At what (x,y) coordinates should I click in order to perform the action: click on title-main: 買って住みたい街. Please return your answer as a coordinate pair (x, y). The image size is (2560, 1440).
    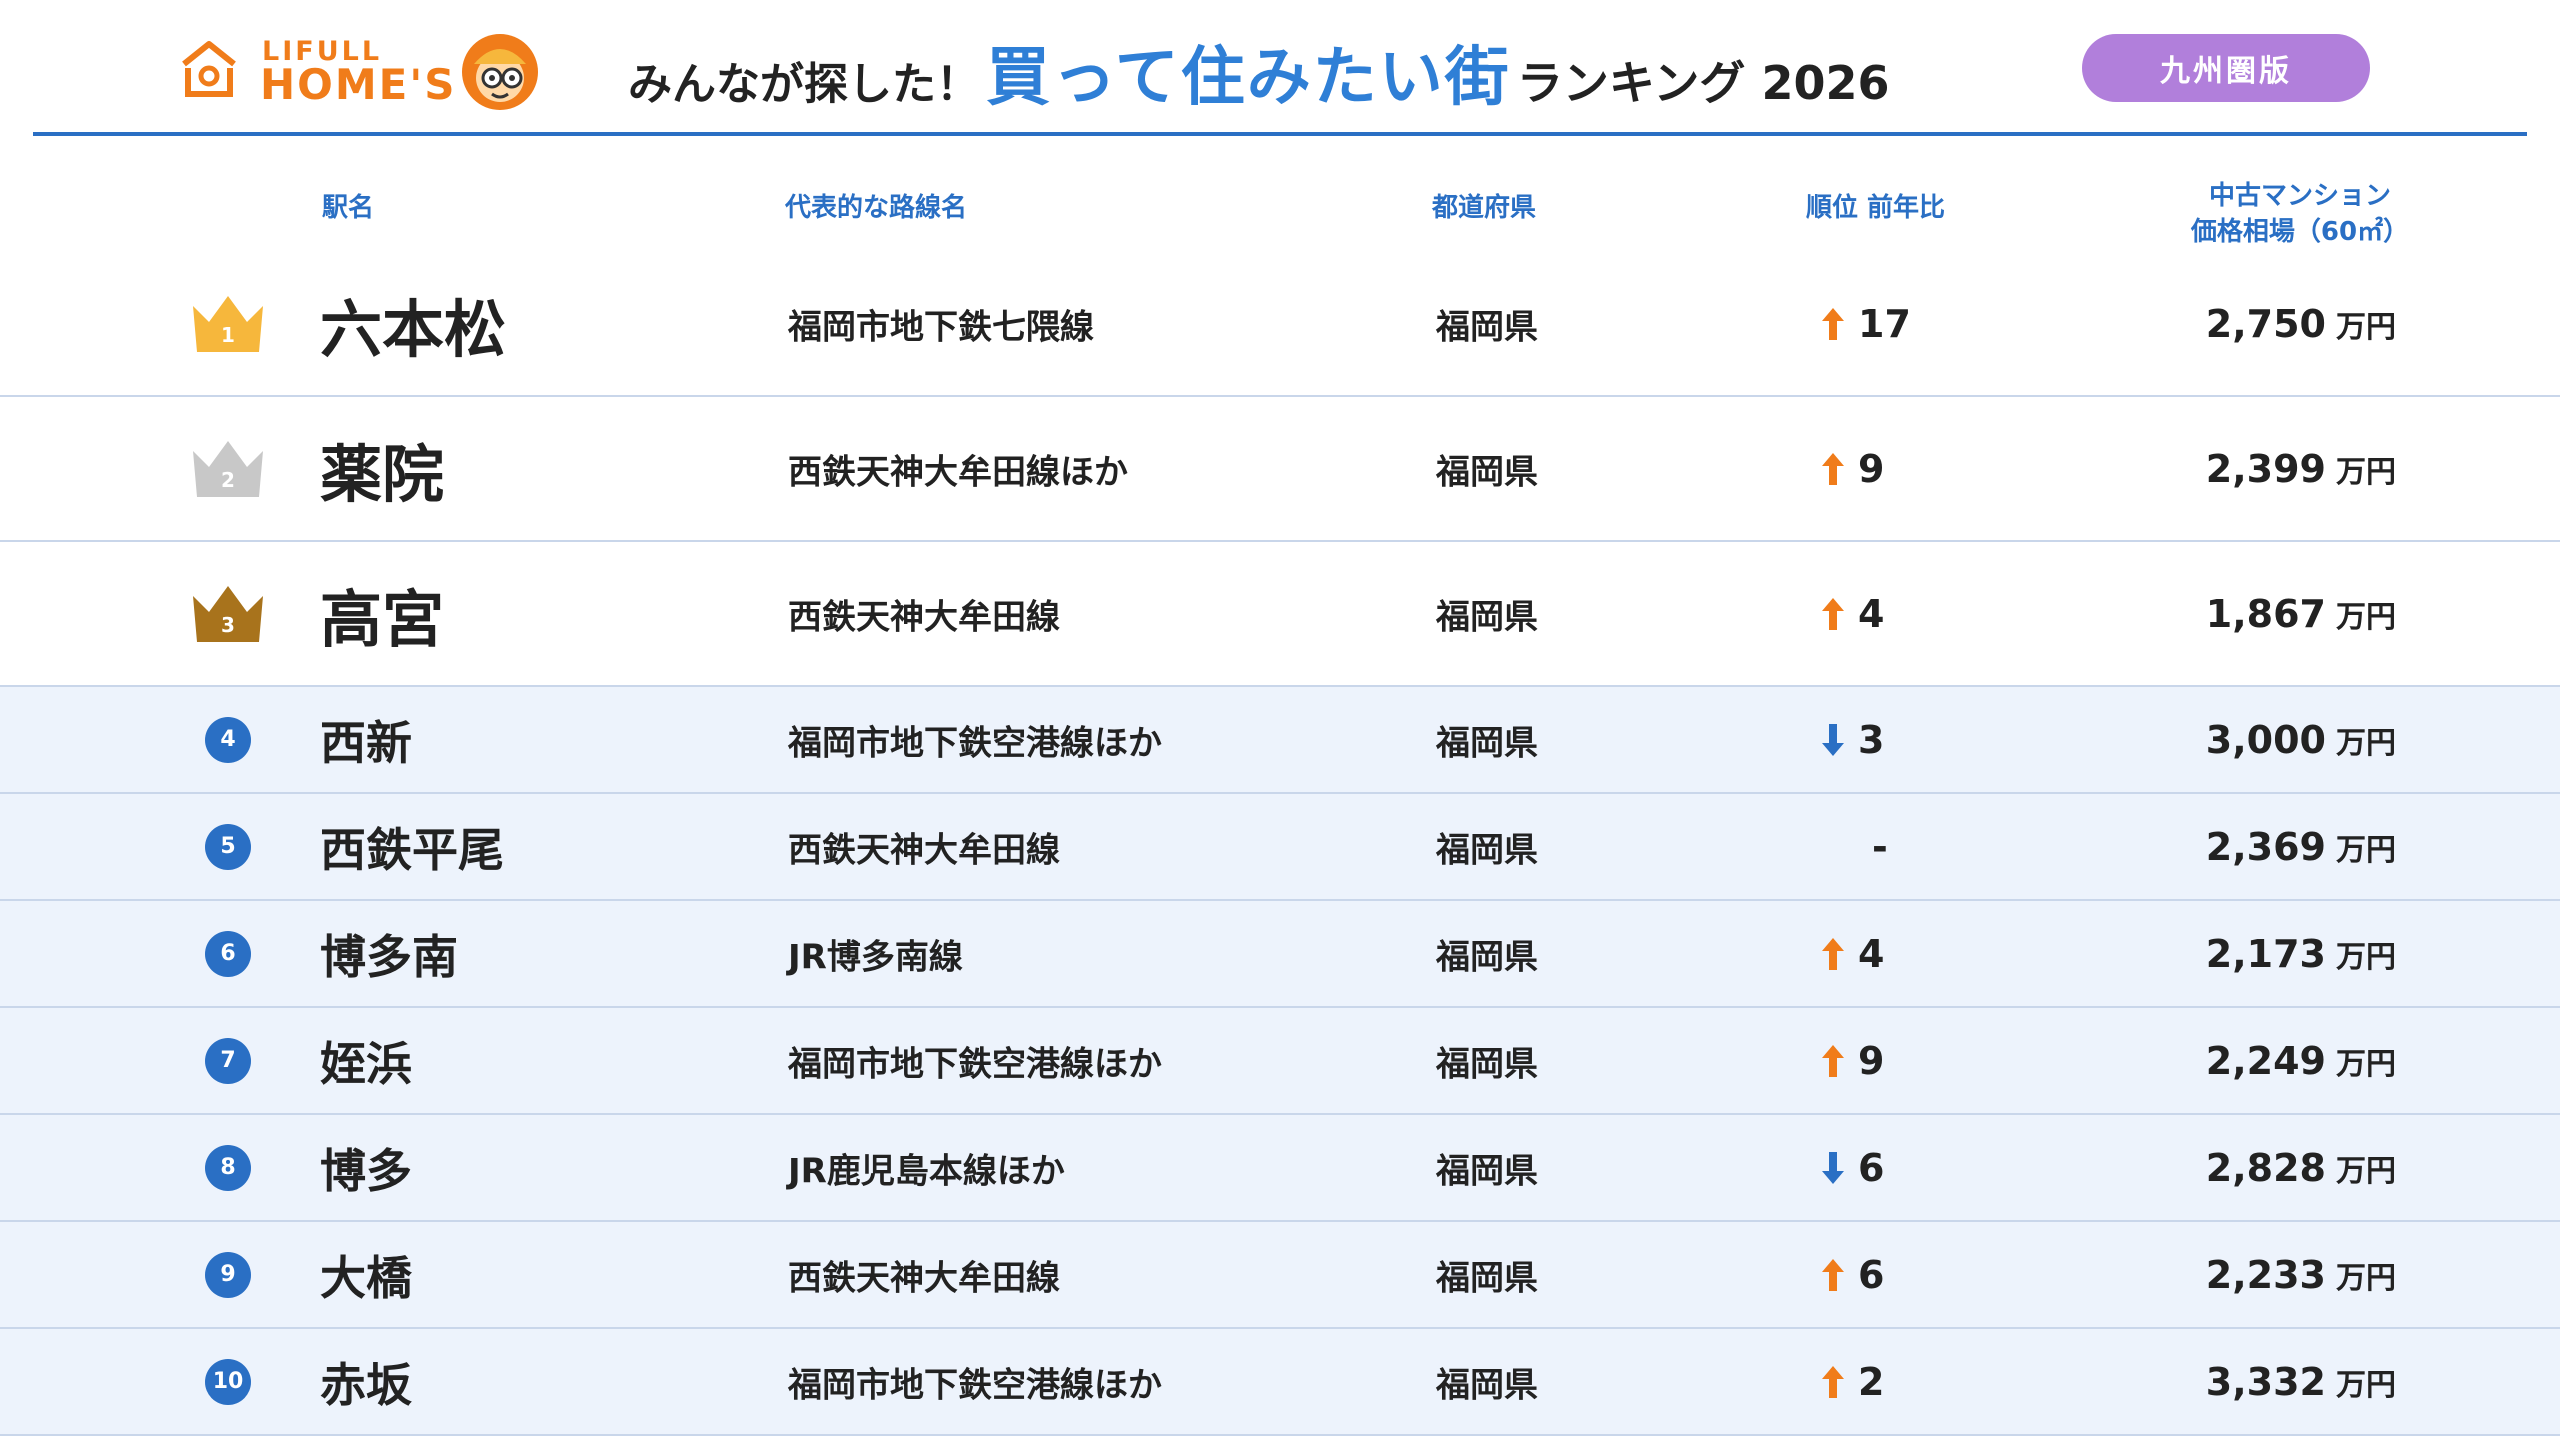
    Looking at the image, I should click on (1248, 78).